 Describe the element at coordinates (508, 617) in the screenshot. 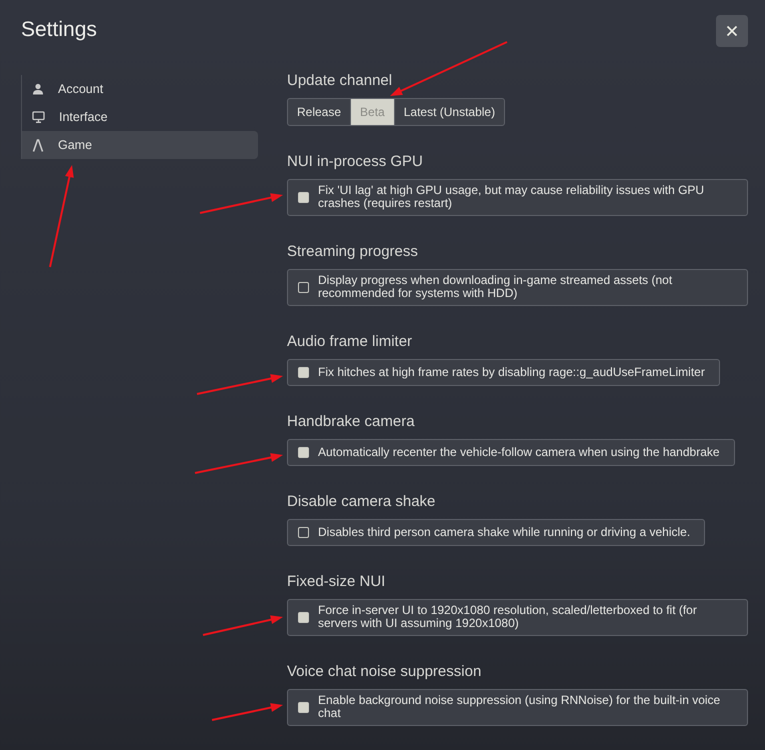

I see `option-label: Force in-server UI to 1920x1080 resolution, scaled/letterboxed to fit (for servers with UI assuming 1920x1080)` at that location.